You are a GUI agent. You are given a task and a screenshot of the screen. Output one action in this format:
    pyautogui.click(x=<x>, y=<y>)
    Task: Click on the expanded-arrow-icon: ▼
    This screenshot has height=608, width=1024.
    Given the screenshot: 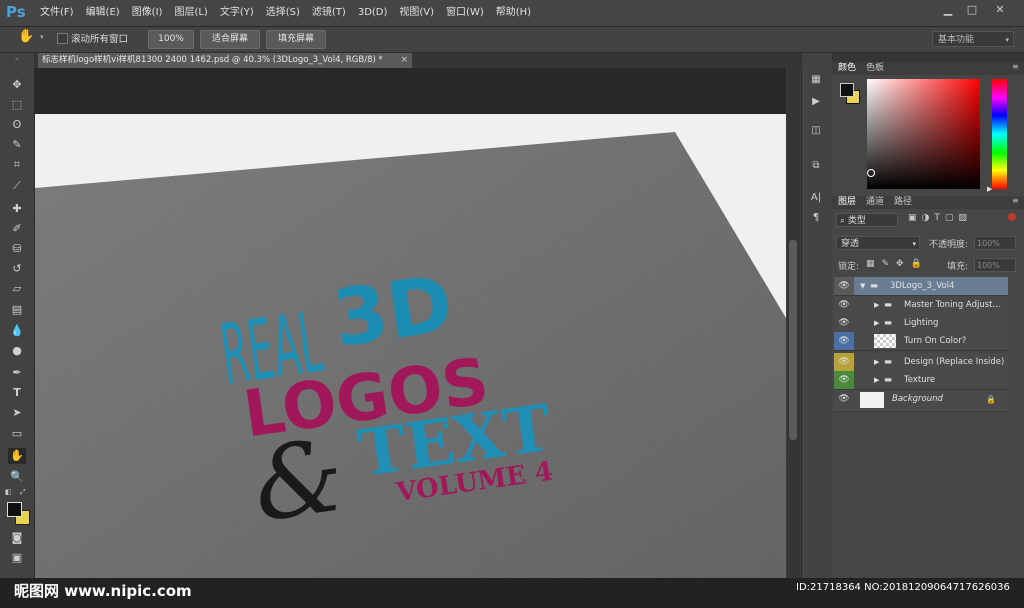 What is the action you would take?
    pyautogui.click(x=862, y=286)
    